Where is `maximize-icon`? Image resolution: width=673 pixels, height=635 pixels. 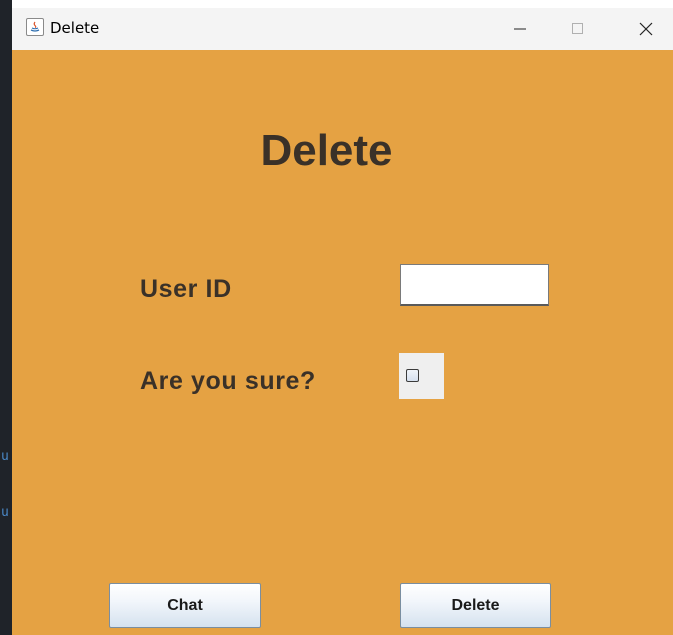 maximize-icon is located at coordinates (577, 28).